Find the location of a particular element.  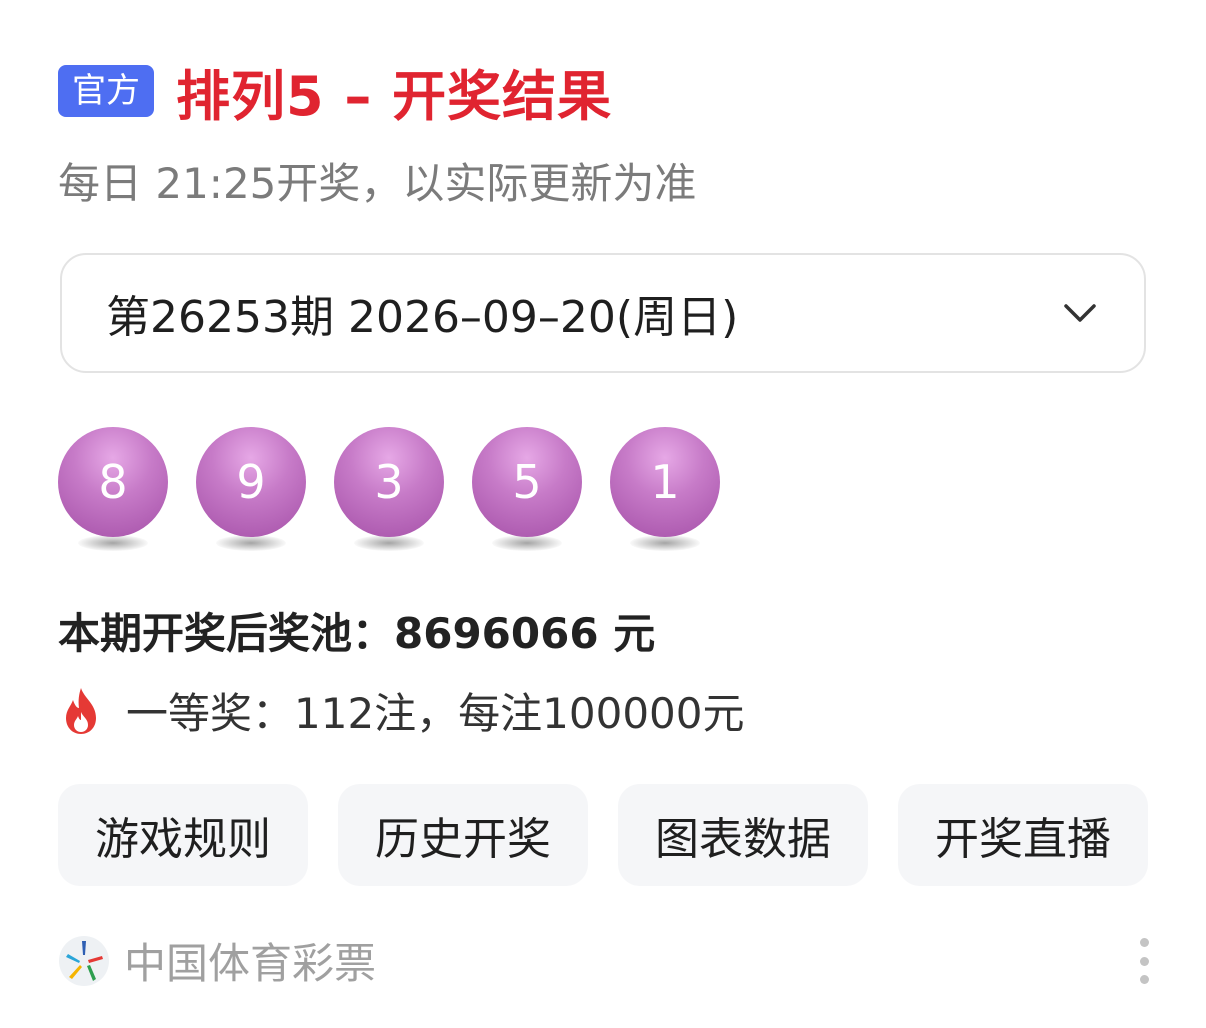

draw-schedule-note: 每日 21:25开奖，以实际更新为准 is located at coordinates (377, 183).